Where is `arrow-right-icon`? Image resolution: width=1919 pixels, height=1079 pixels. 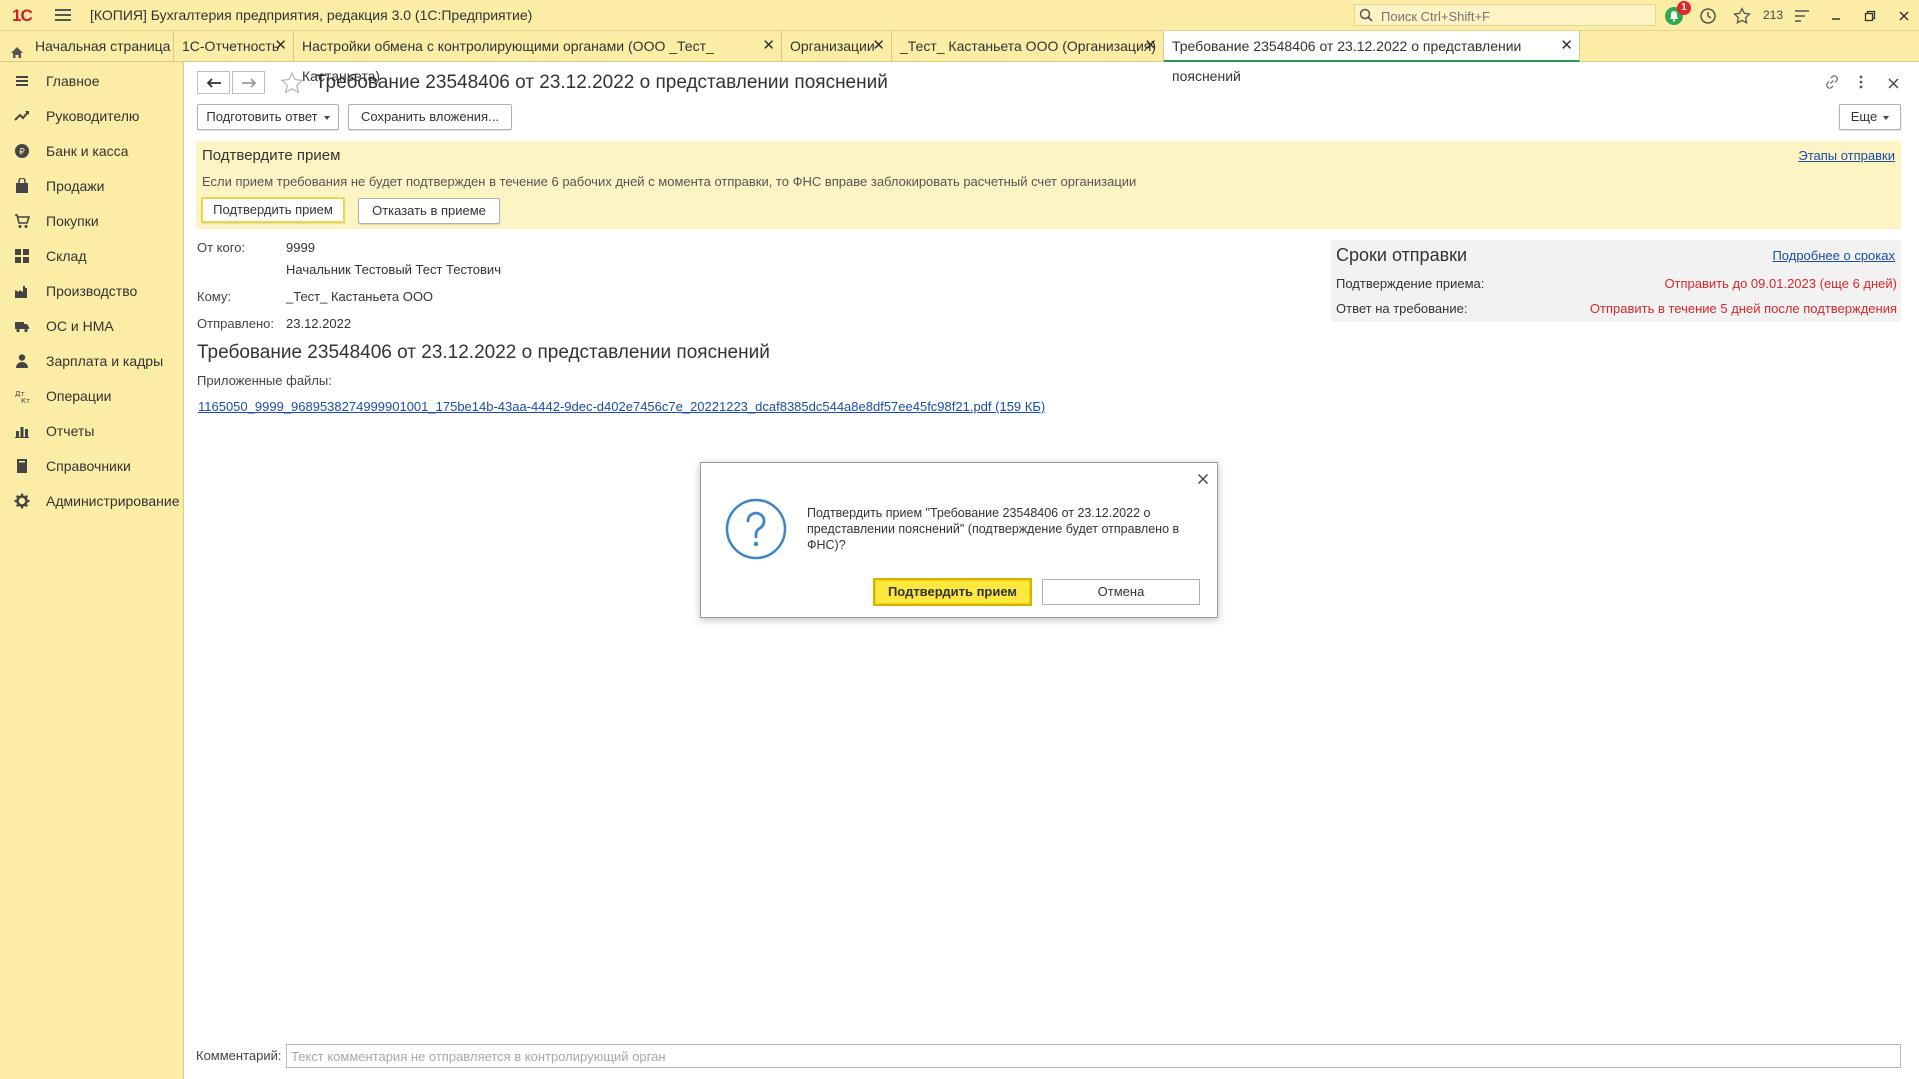
arrow-right-icon is located at coordinates (249, 83).